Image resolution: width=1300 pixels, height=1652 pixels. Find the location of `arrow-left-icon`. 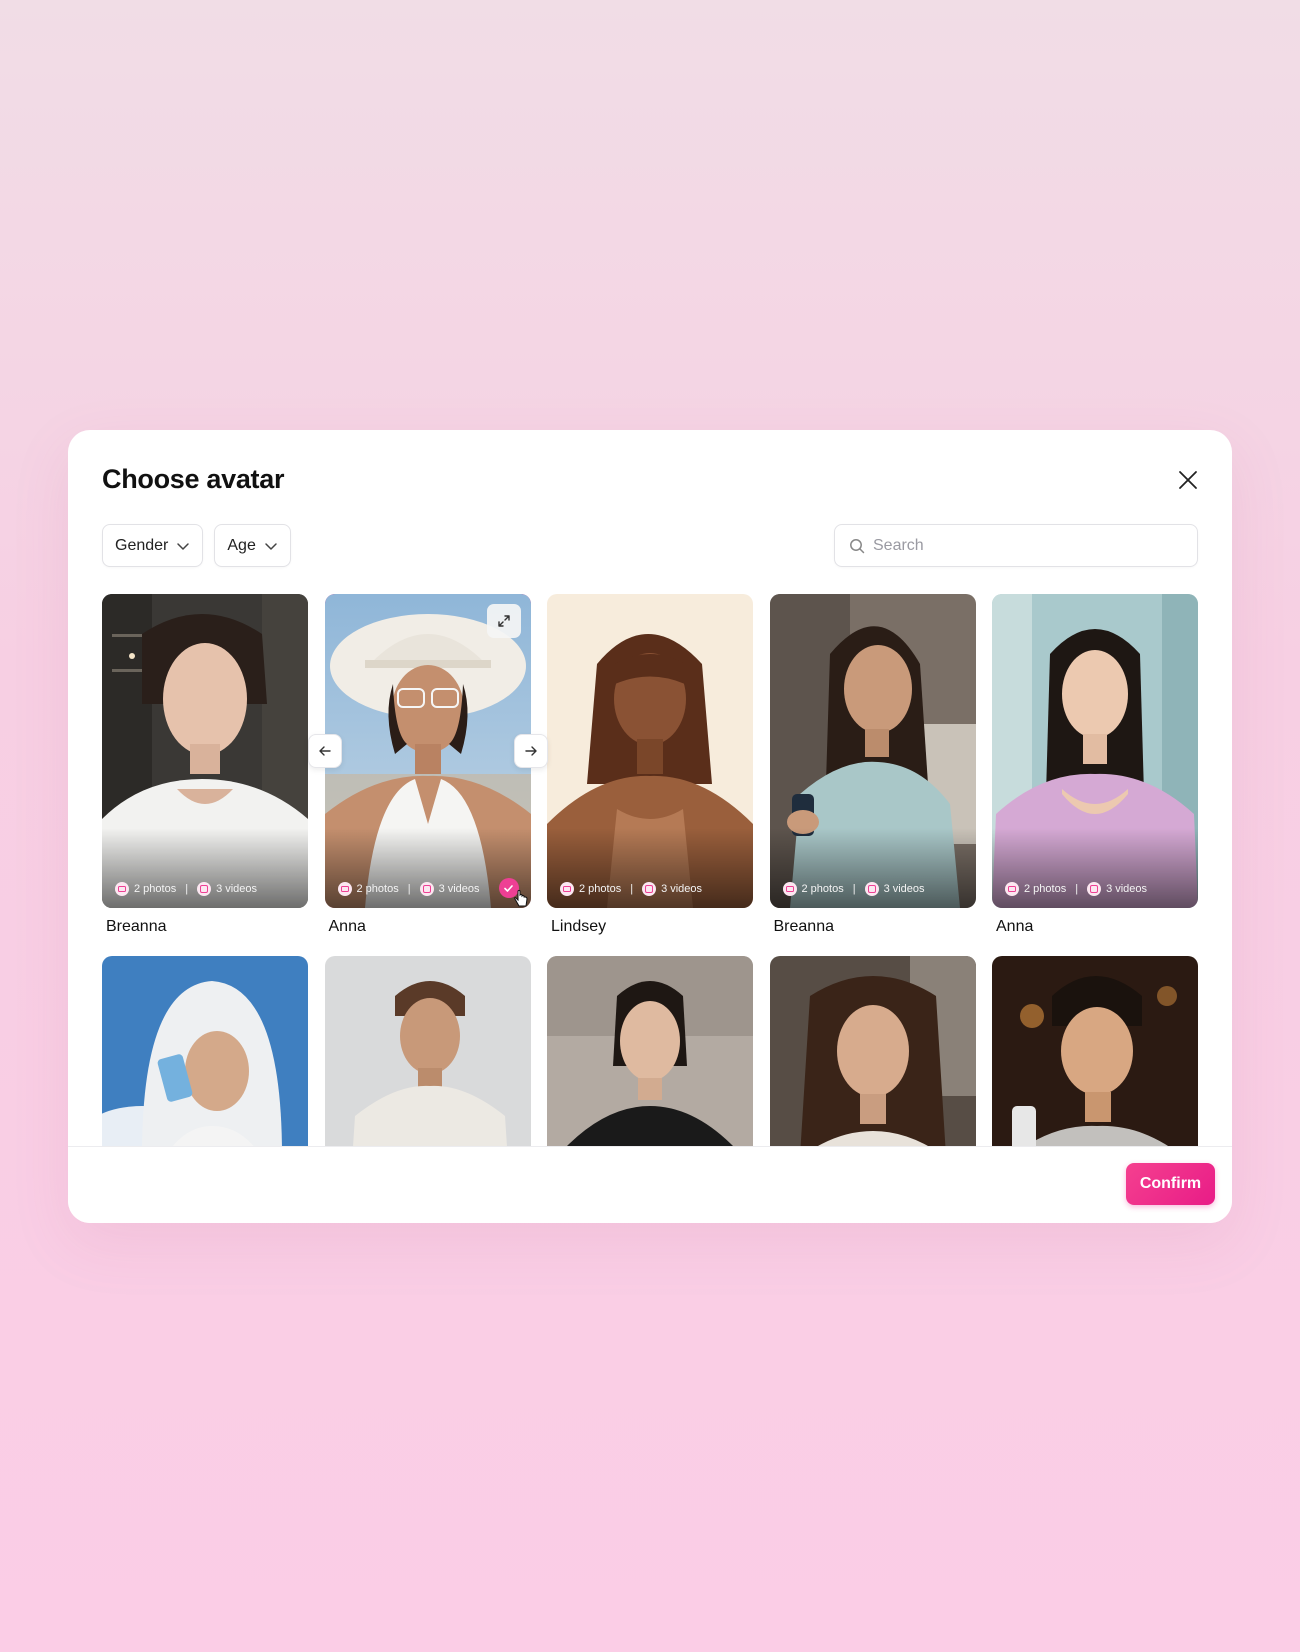

arrow-left-icon is located at coordinates (324, 751).